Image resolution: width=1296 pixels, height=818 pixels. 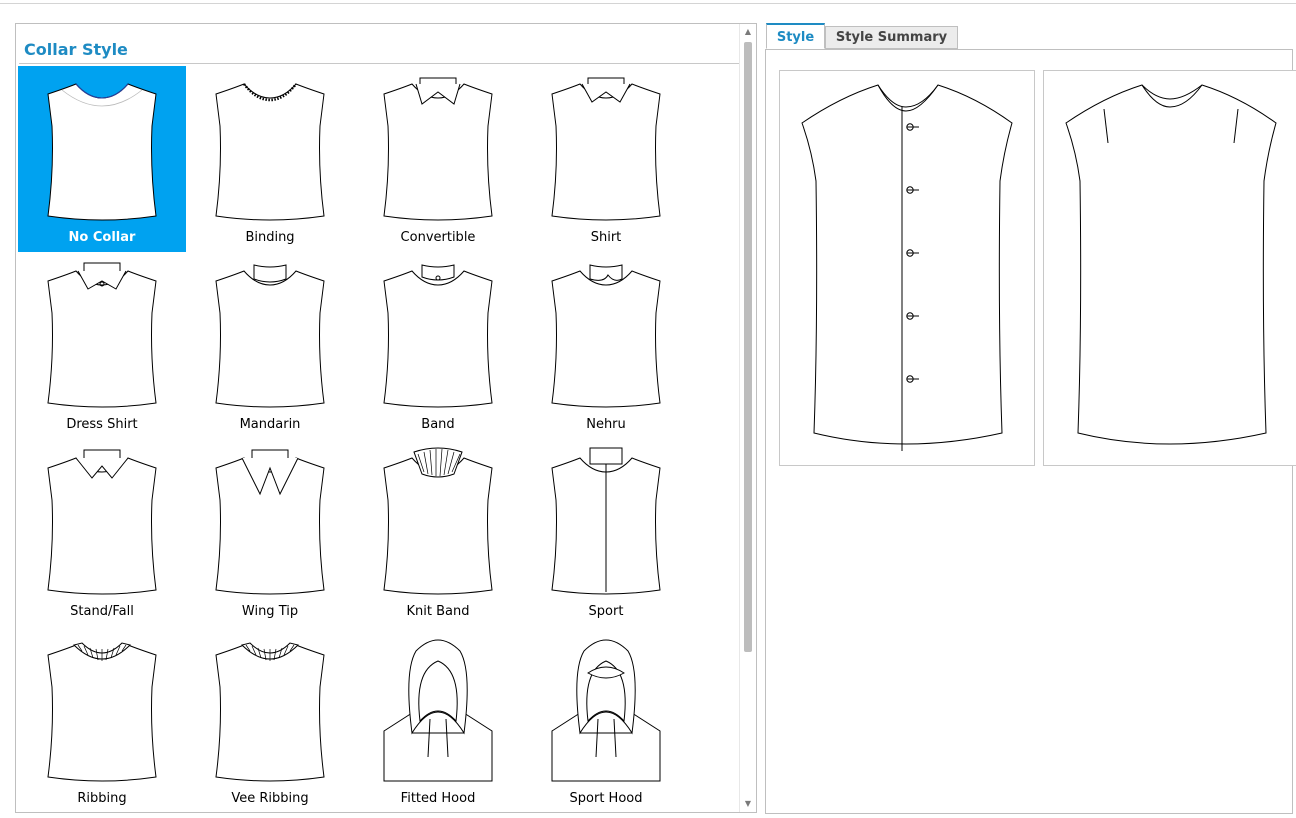 I want to click on collar-option-dress-shirt: Dress Shirt, so click(x=102, y=346).